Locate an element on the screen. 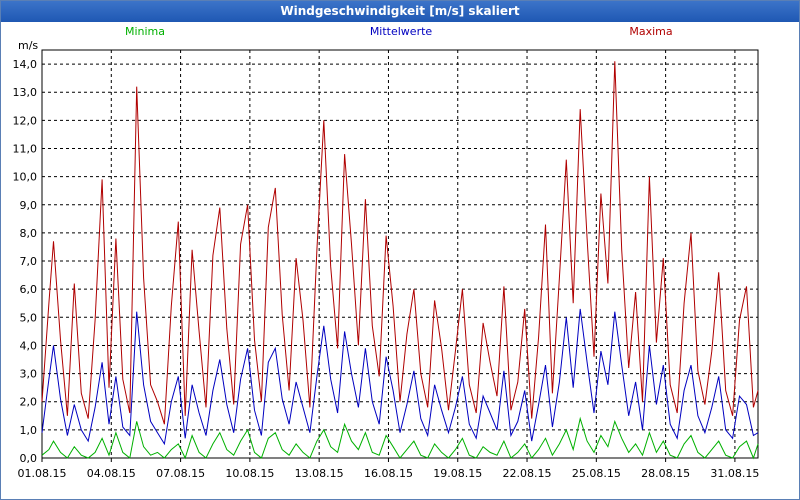 Image resolution: width=800 pixels, height=500 pixels. legend-maxima: Maxima is located at coordinates (650, 31).